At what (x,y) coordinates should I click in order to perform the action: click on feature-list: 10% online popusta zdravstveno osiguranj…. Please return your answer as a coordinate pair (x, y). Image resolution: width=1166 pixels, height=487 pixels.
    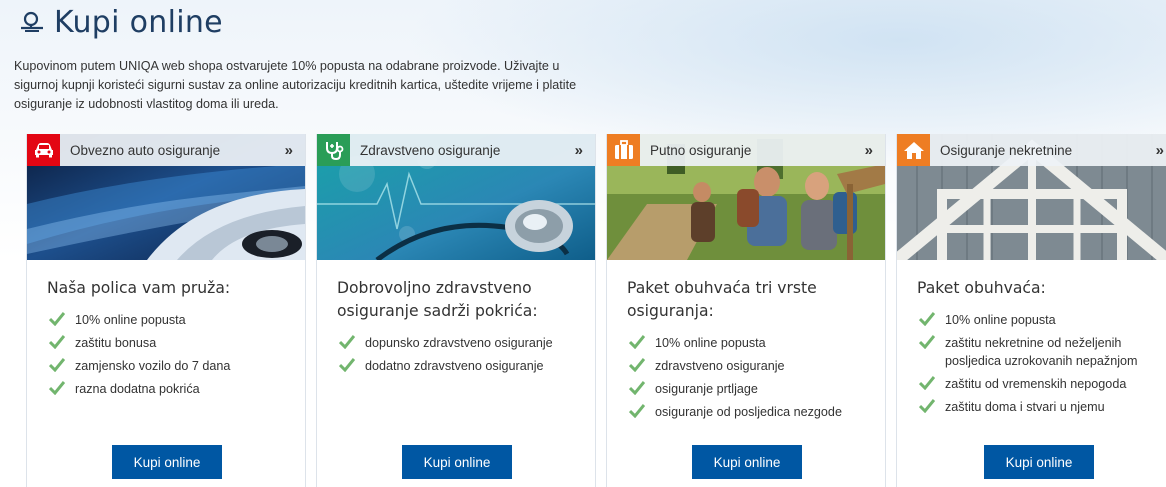
    Looking at the image, I should click on (755, 380).